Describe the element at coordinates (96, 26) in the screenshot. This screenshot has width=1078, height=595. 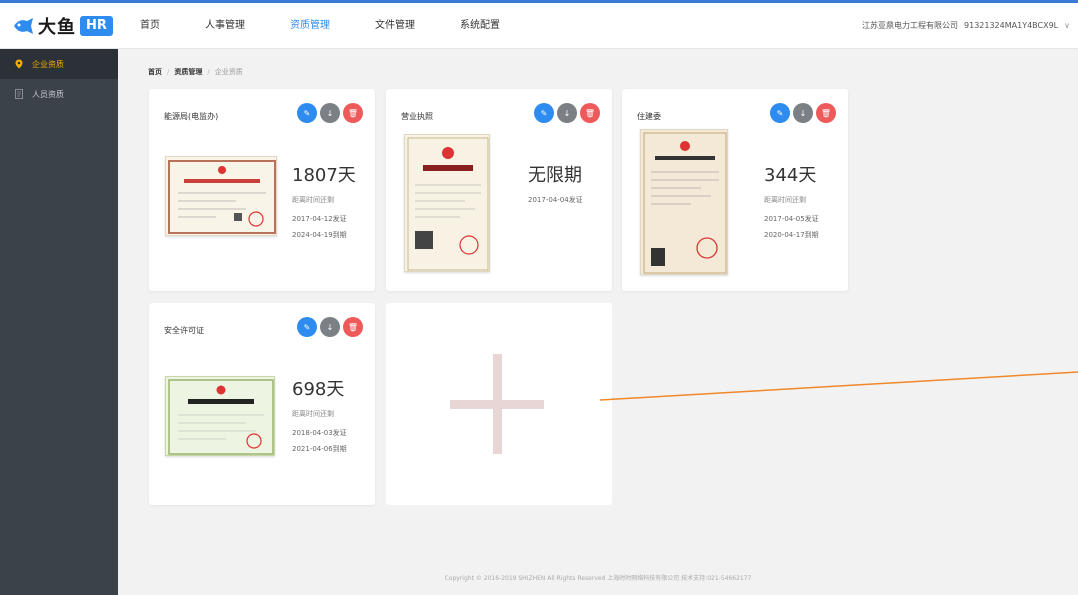
I see `hr-badge: HR` at that location.